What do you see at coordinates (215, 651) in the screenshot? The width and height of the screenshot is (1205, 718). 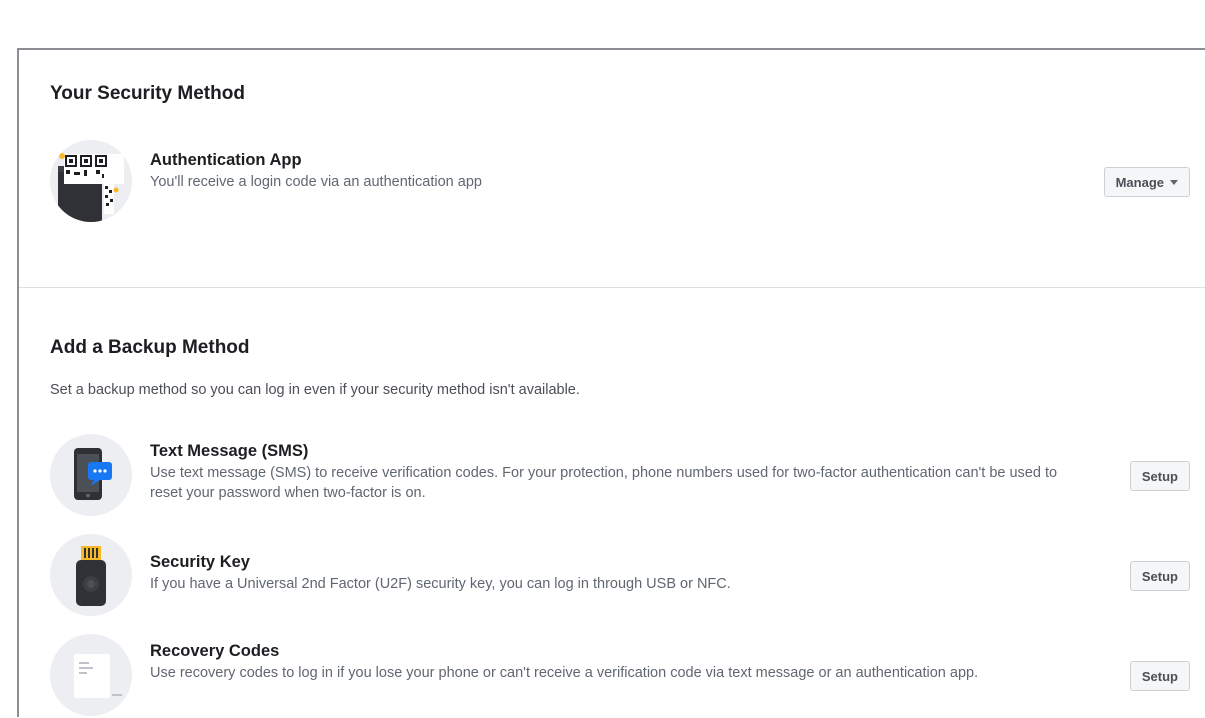 I see `method-name: Recovery Codes` at bounding box center [215, 651].